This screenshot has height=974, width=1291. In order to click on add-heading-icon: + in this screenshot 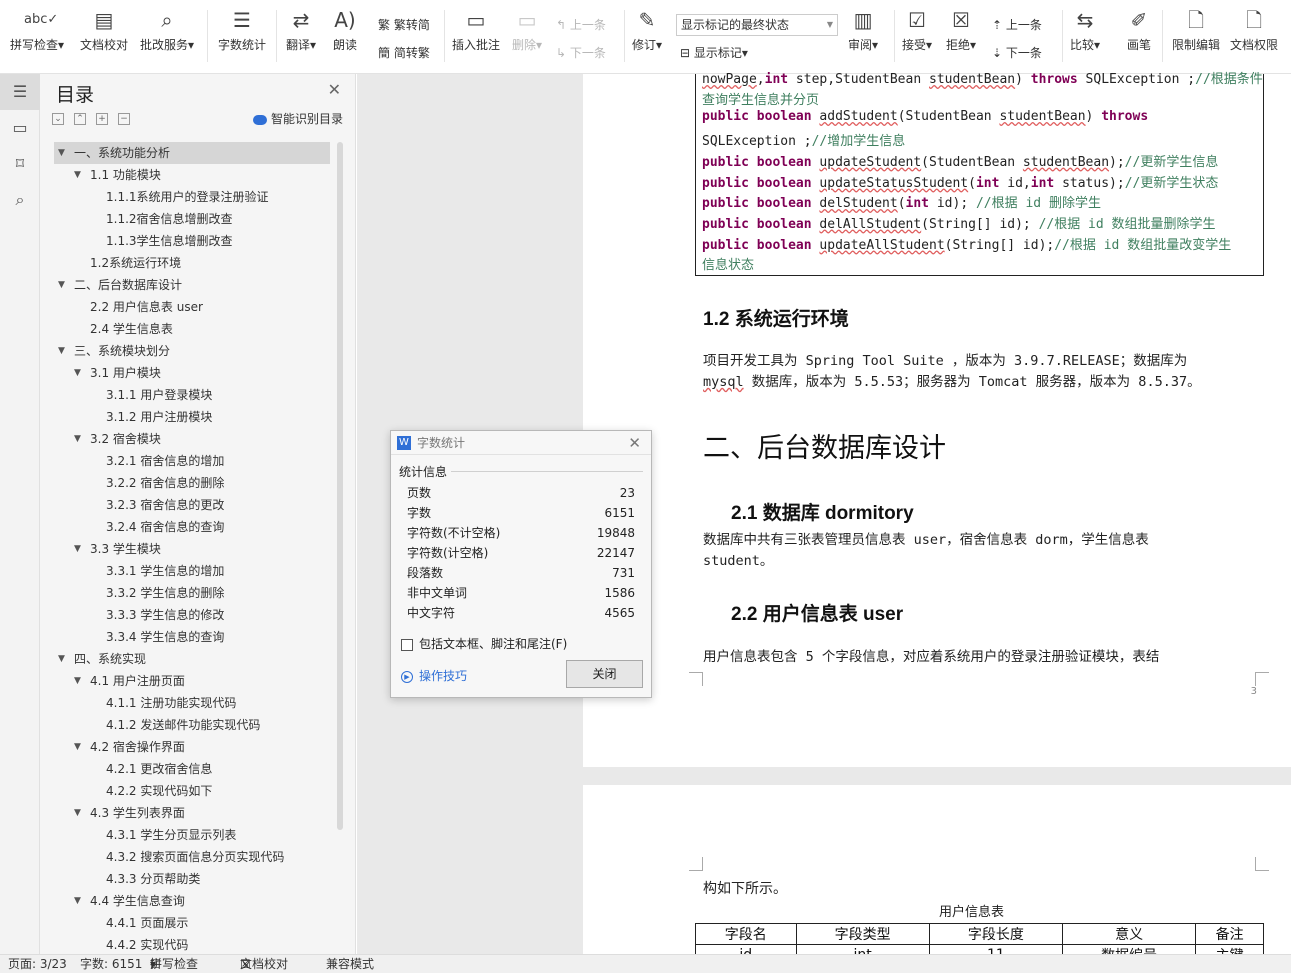, I will do `click(102, 119)`.